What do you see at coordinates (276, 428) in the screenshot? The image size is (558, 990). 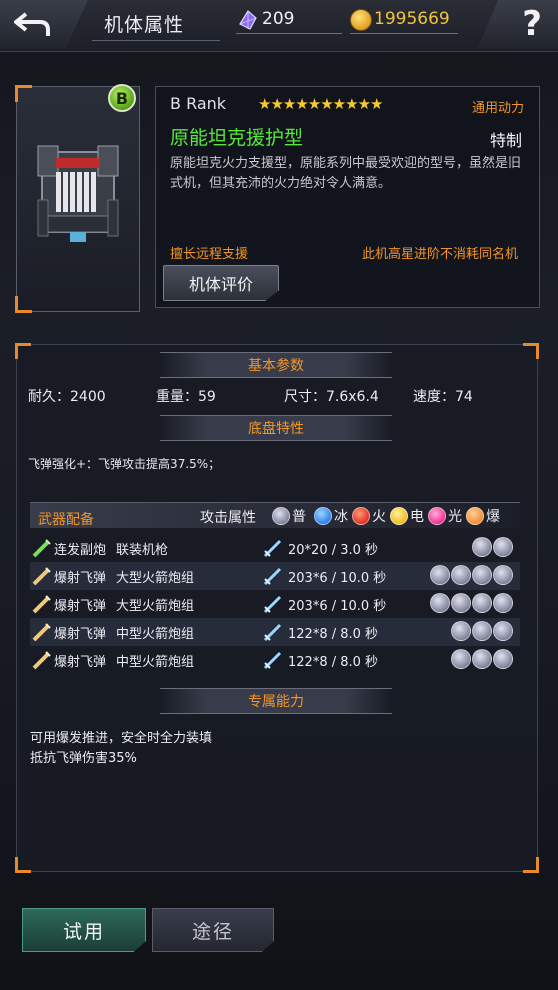 I see `chassis-heading: 底盘特性` at bounding box center [276, 428].